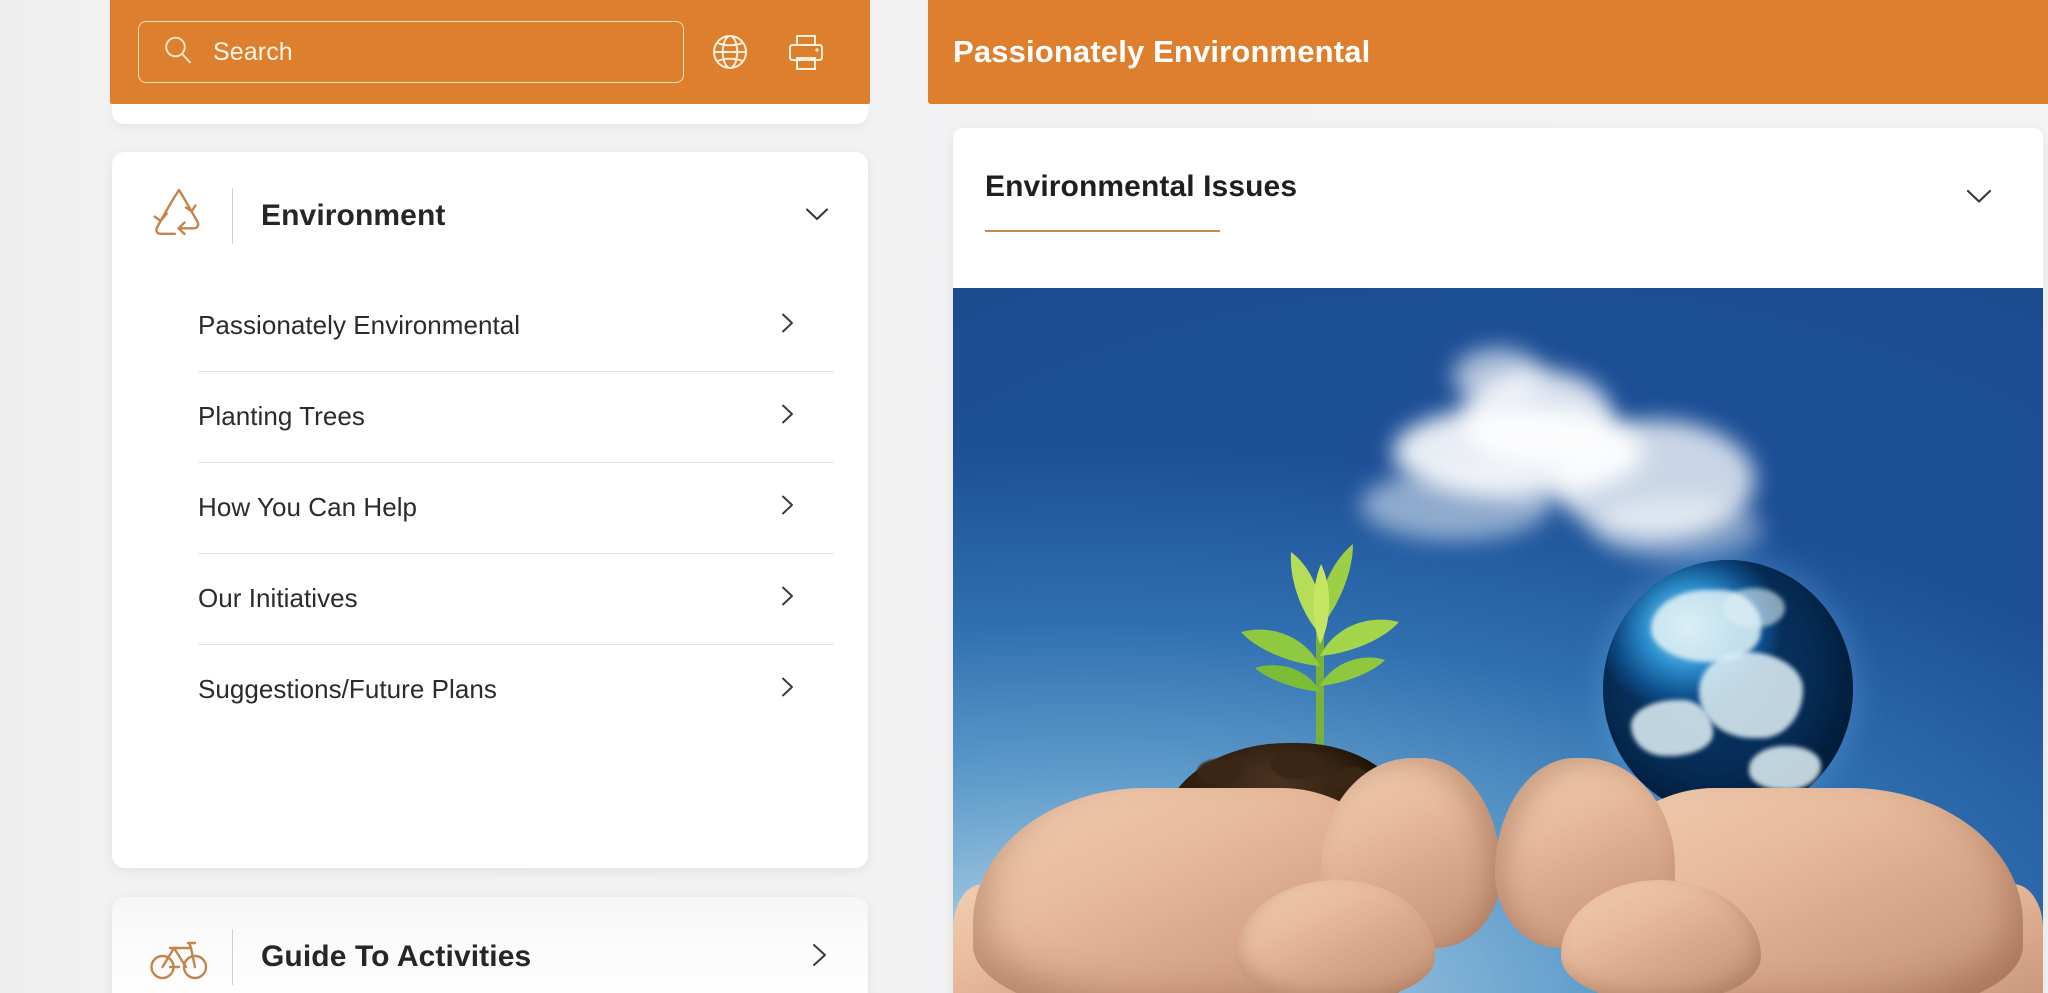 The image size is (2048, 993). What do you see at coordinates (490, 216) in the screenshot?
I see `sidebar-section-environment-header: Environment` at bounding box center [490, 216].